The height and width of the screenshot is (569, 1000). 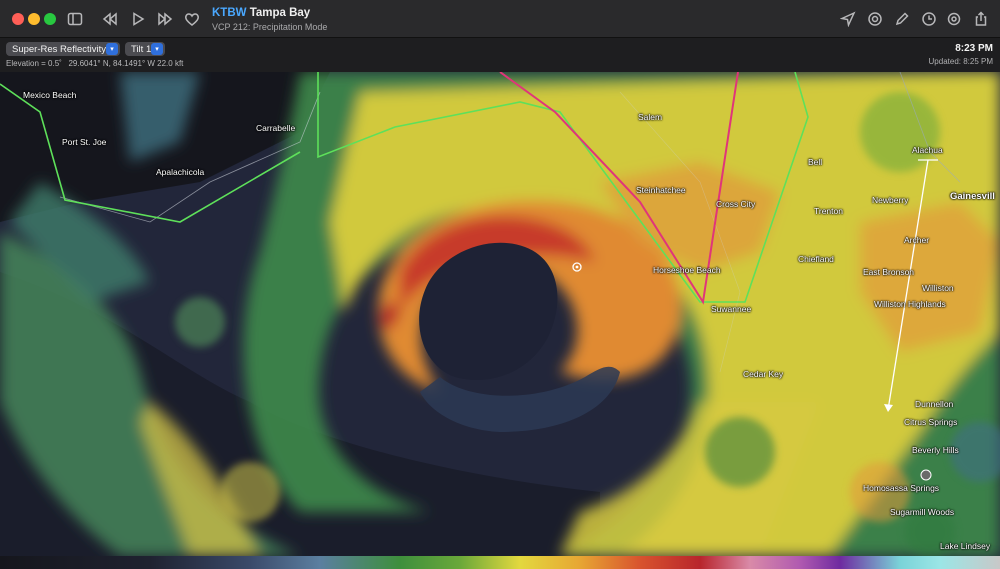 I want to click on updated-time: Updated: 8:25 PM, so click(x=960, y=61).